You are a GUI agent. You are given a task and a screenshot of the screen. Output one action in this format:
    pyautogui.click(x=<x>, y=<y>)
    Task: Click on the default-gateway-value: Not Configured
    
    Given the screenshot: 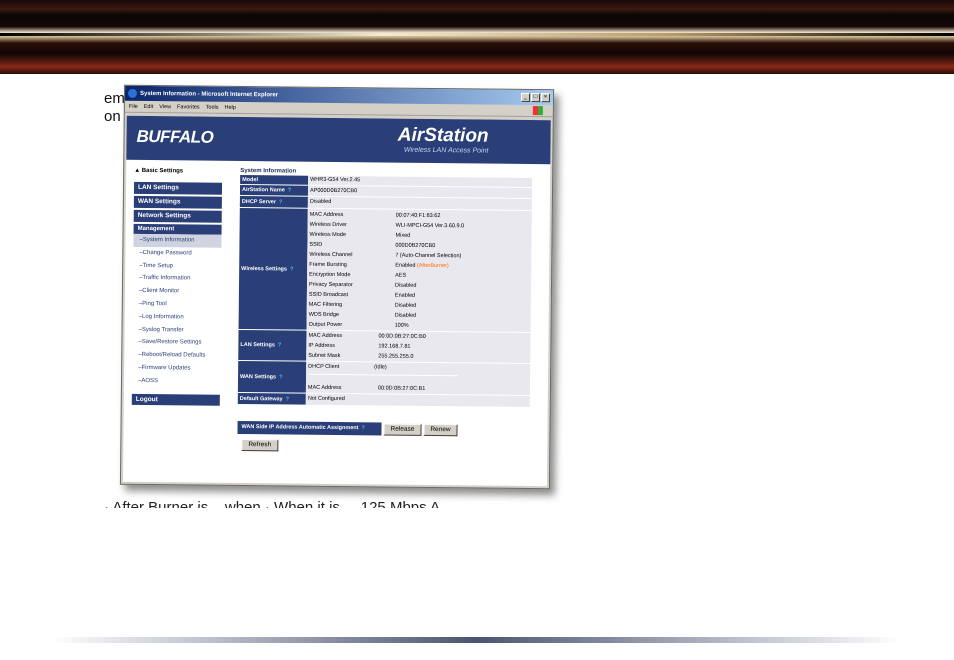 What is the action you would take?
    pyautogui.click(x=417, y=400)
    